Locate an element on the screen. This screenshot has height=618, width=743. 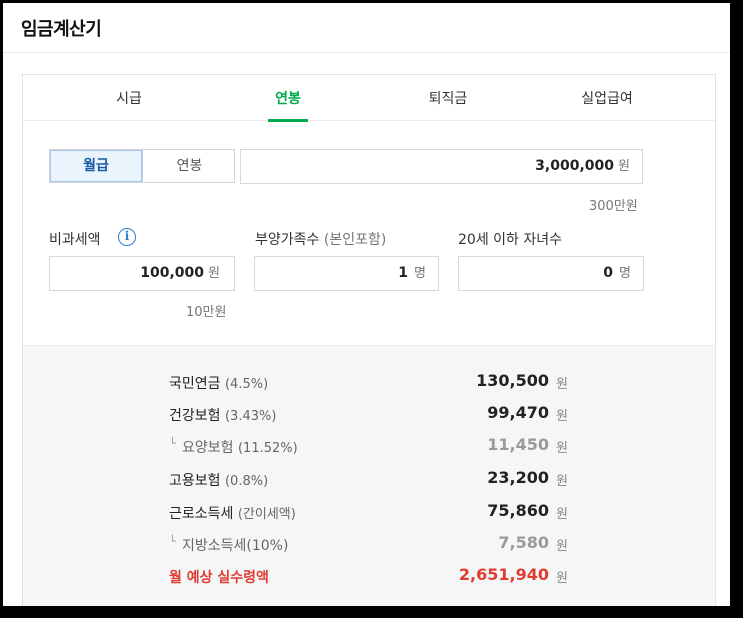
salary-hint: 300만원 is located at coordinates (613, 206).